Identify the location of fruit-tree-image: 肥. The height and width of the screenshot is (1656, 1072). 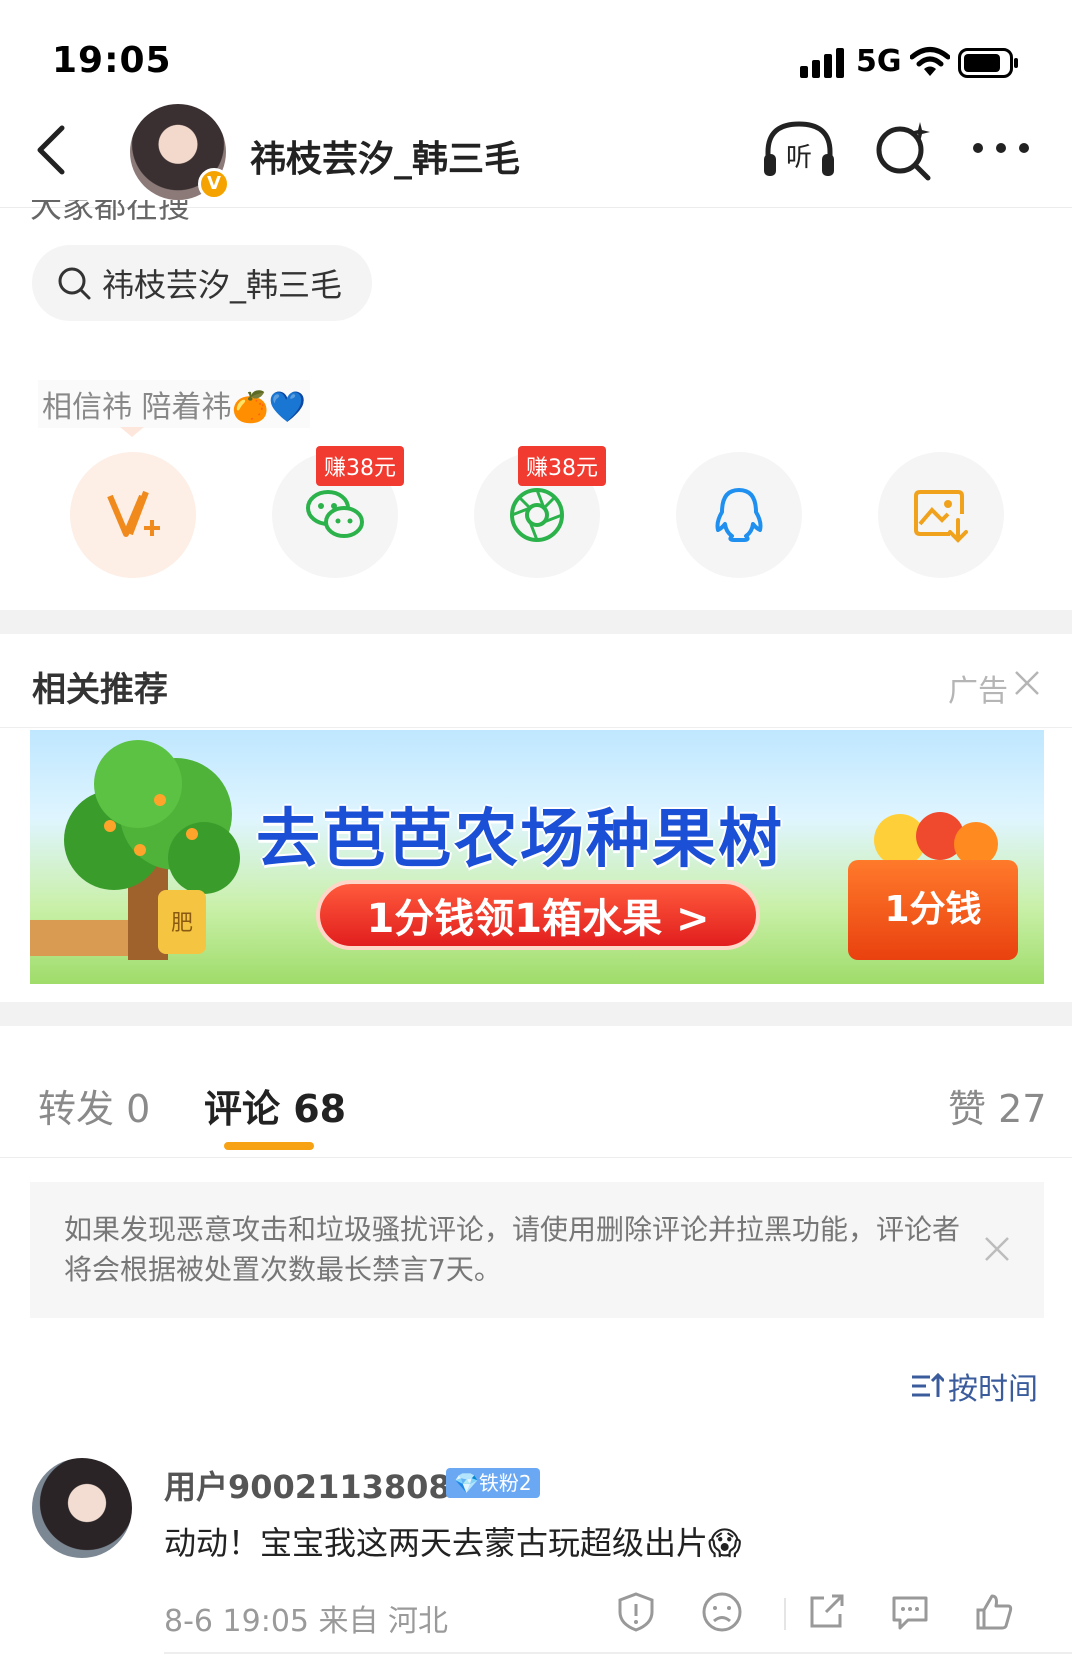
(135, 850).